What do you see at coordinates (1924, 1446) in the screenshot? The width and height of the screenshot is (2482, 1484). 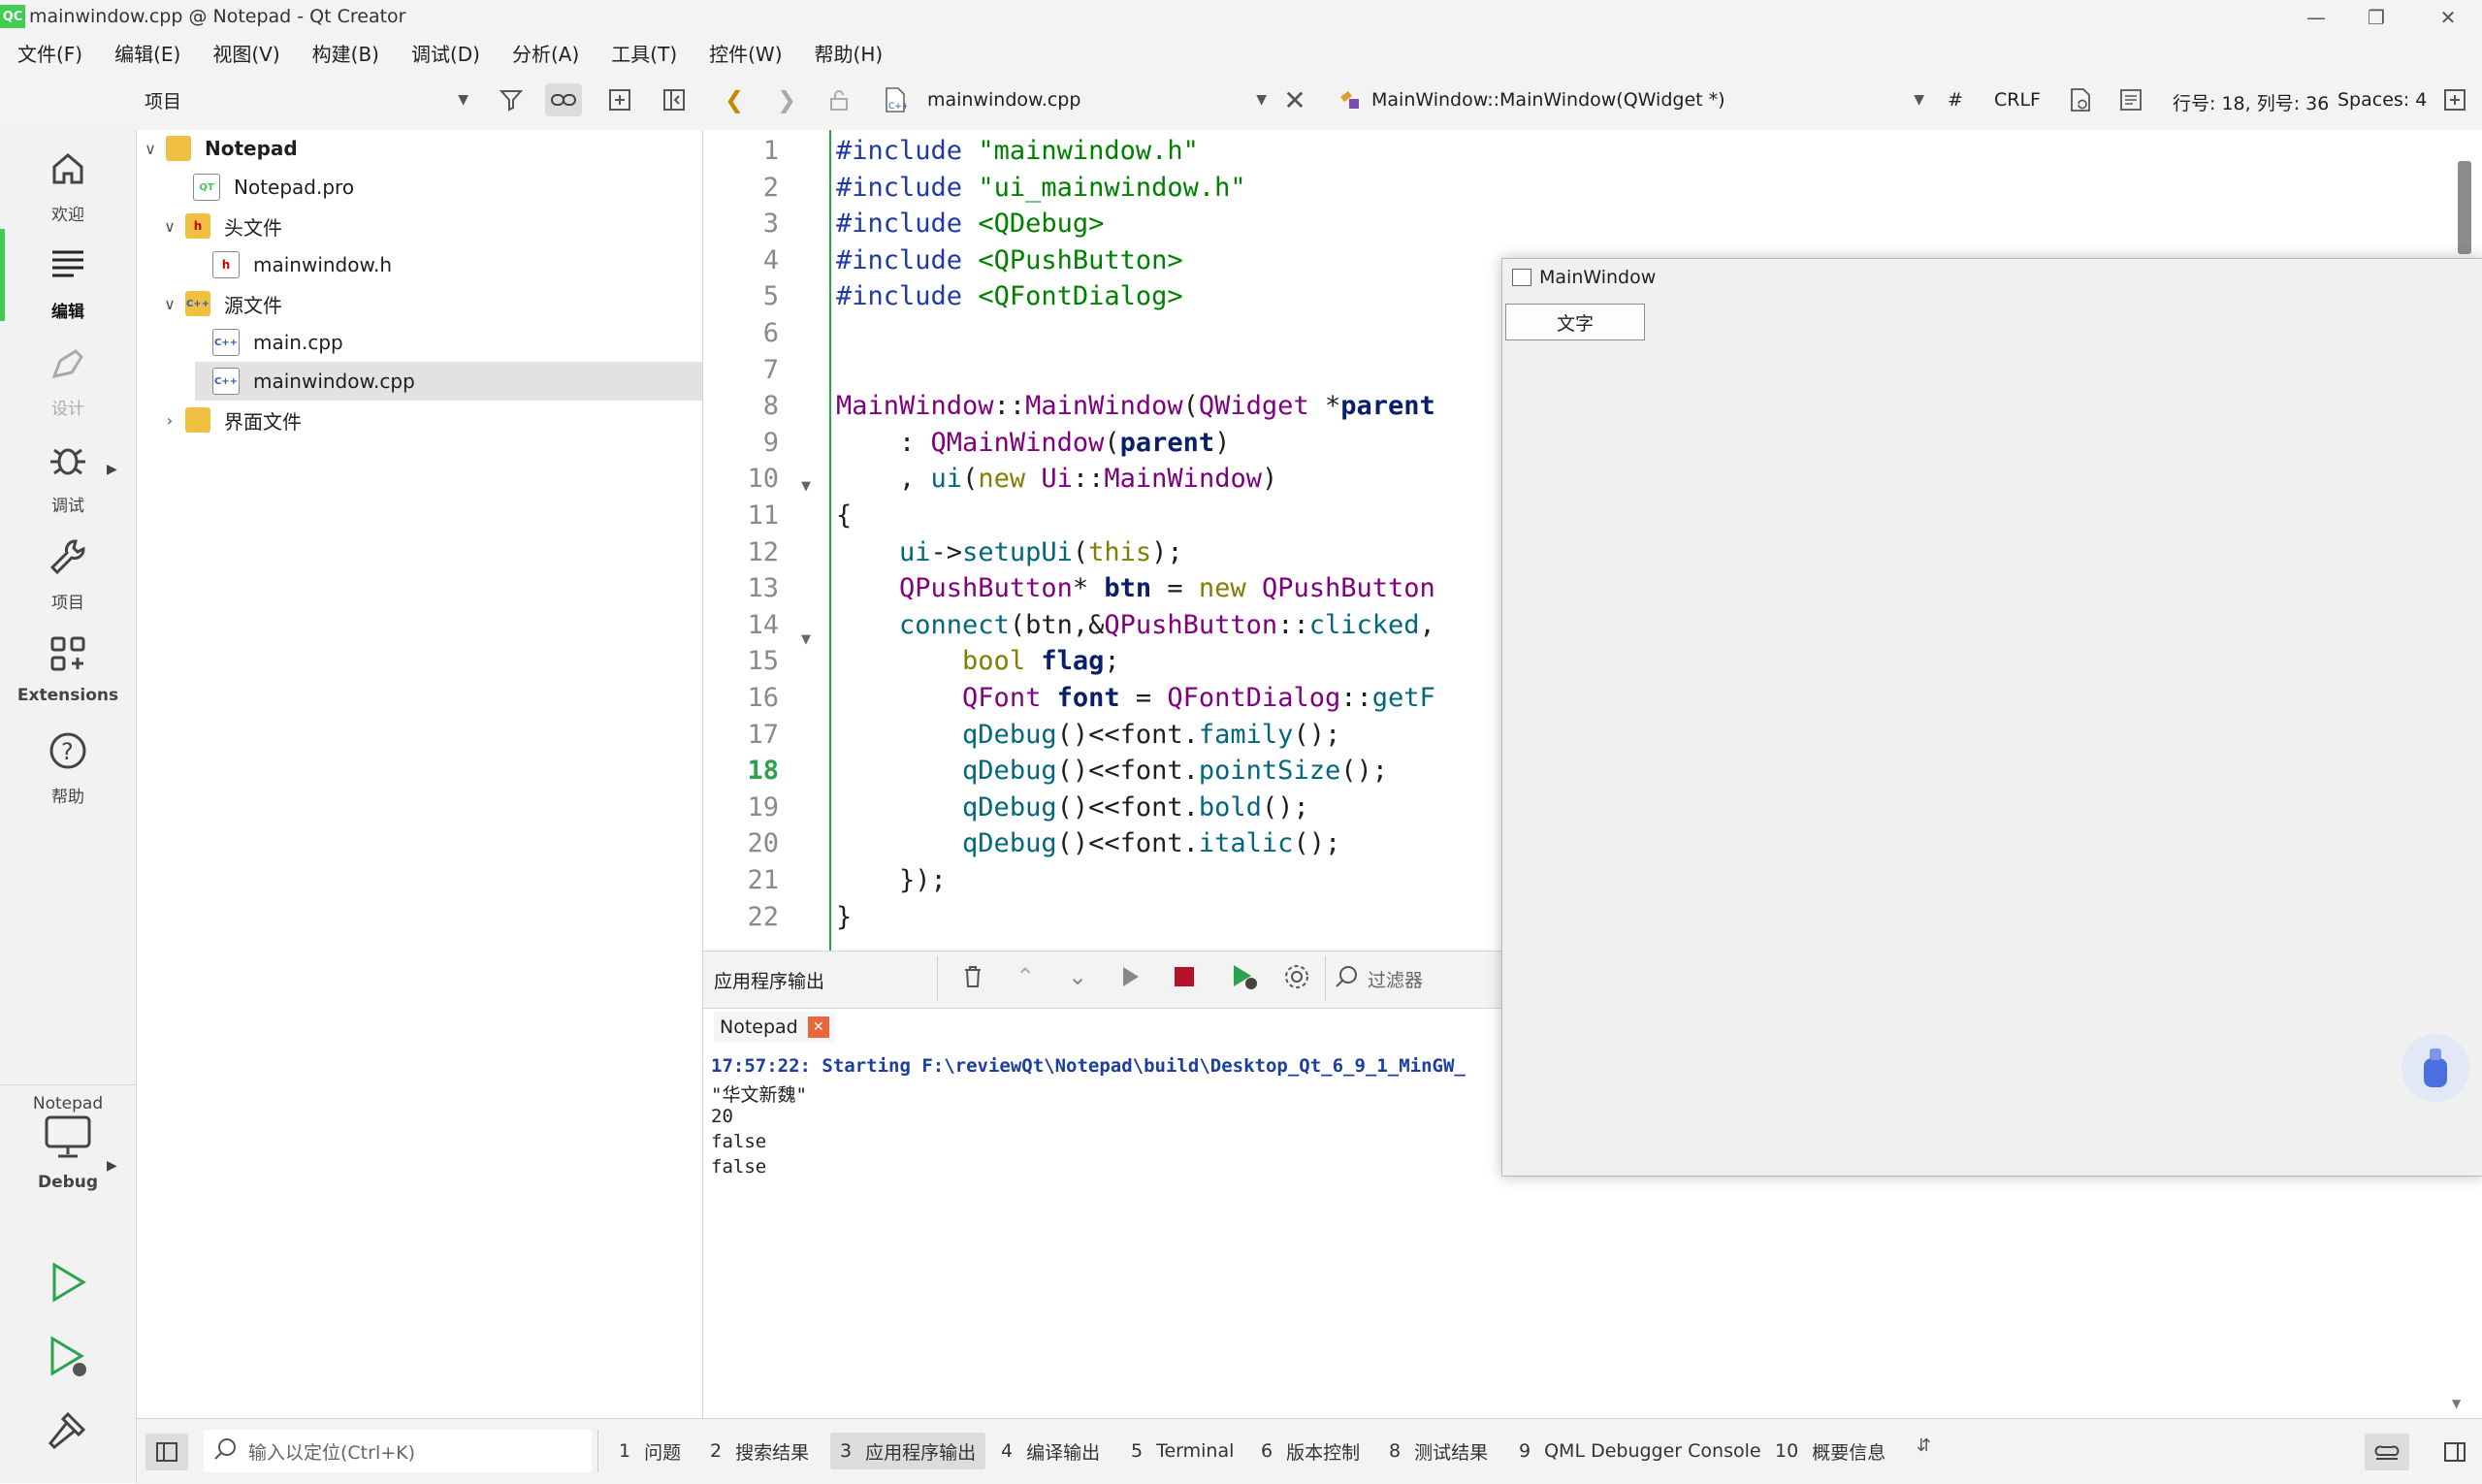 I see `updown-arrows-icon: ⇵` at bounding box center [1924, 1446].